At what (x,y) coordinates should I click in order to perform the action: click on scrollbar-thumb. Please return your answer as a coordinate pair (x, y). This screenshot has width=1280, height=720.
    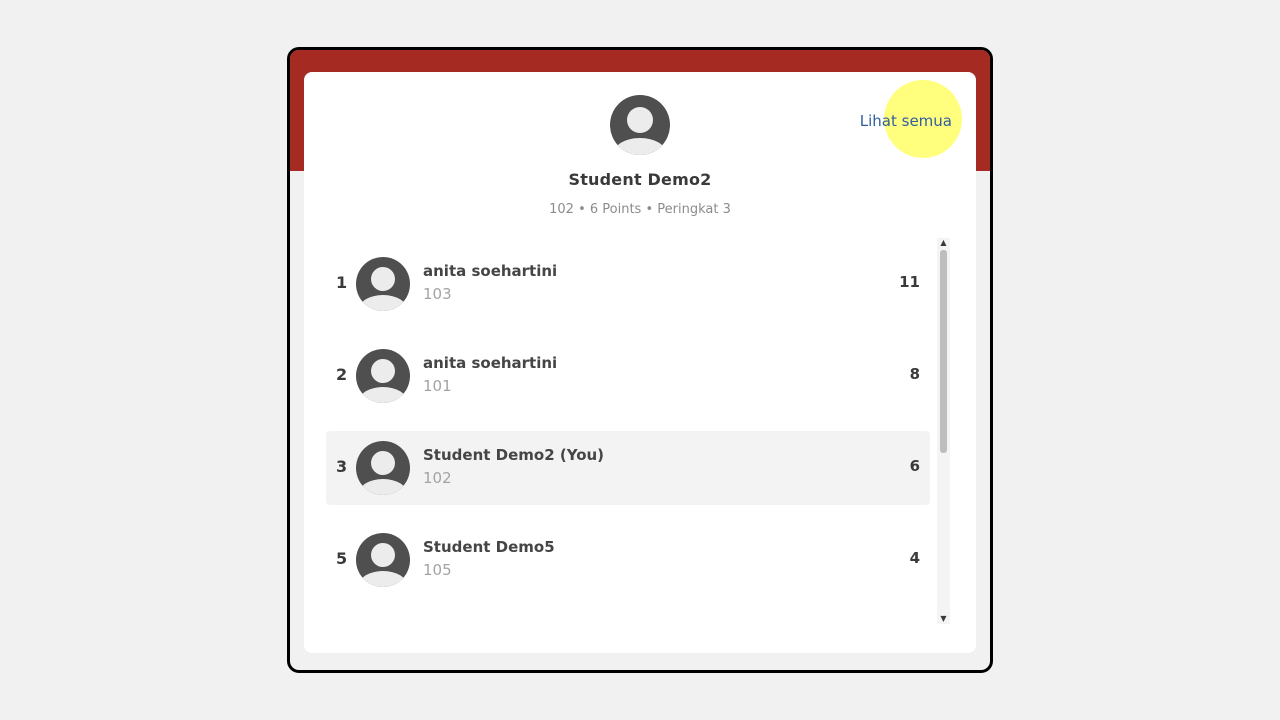
    Looking at the image, I should click on (943, 351).